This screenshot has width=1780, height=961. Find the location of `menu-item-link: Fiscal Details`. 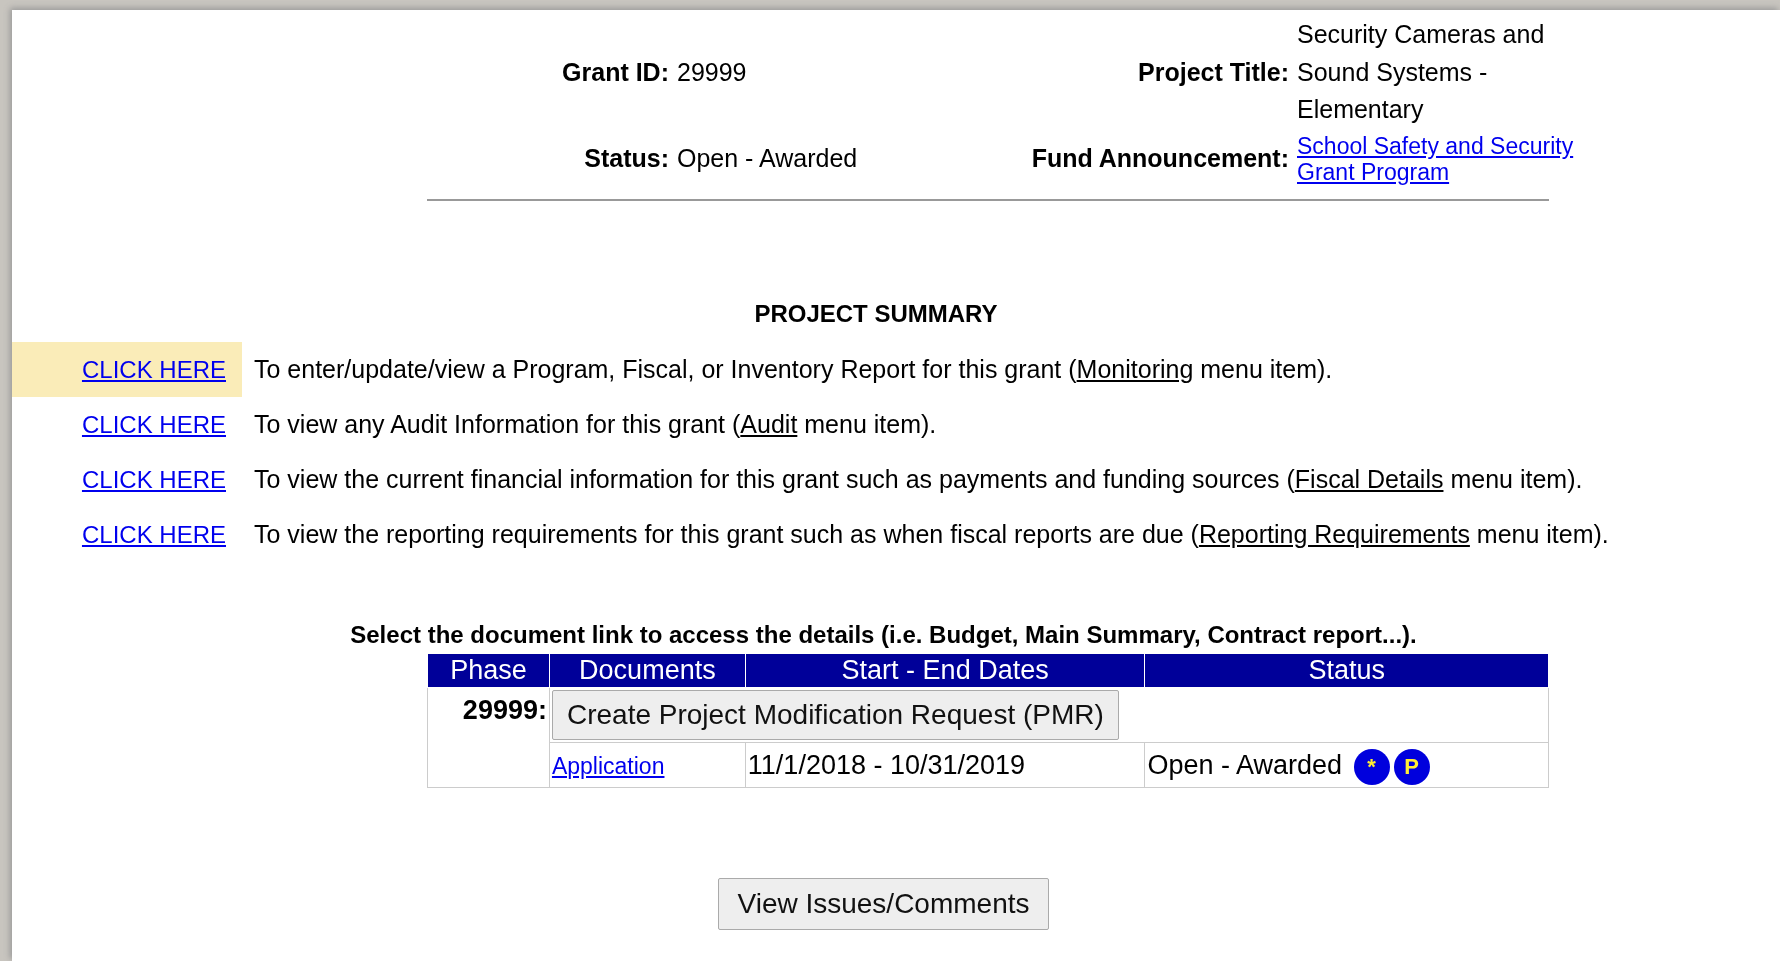

menu-item-link: Fiscal Details is located at coordinates (1369, 479).